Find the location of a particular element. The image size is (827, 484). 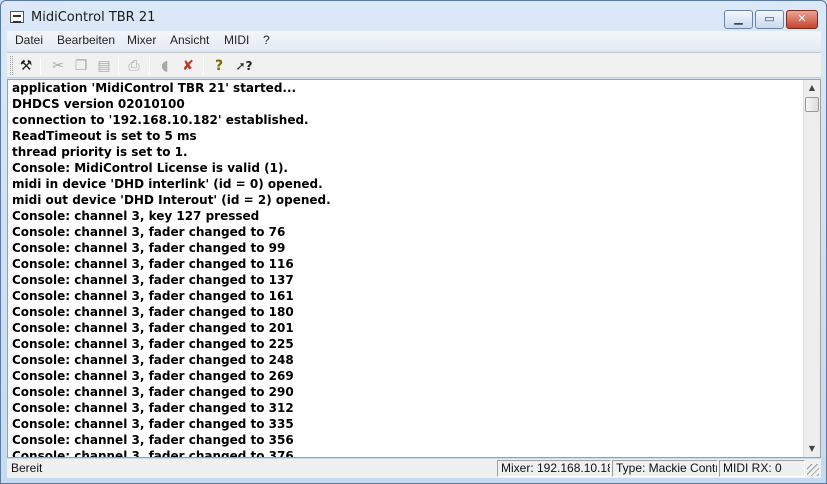

paste-button: ▤ is located at coordinates (104, 66).